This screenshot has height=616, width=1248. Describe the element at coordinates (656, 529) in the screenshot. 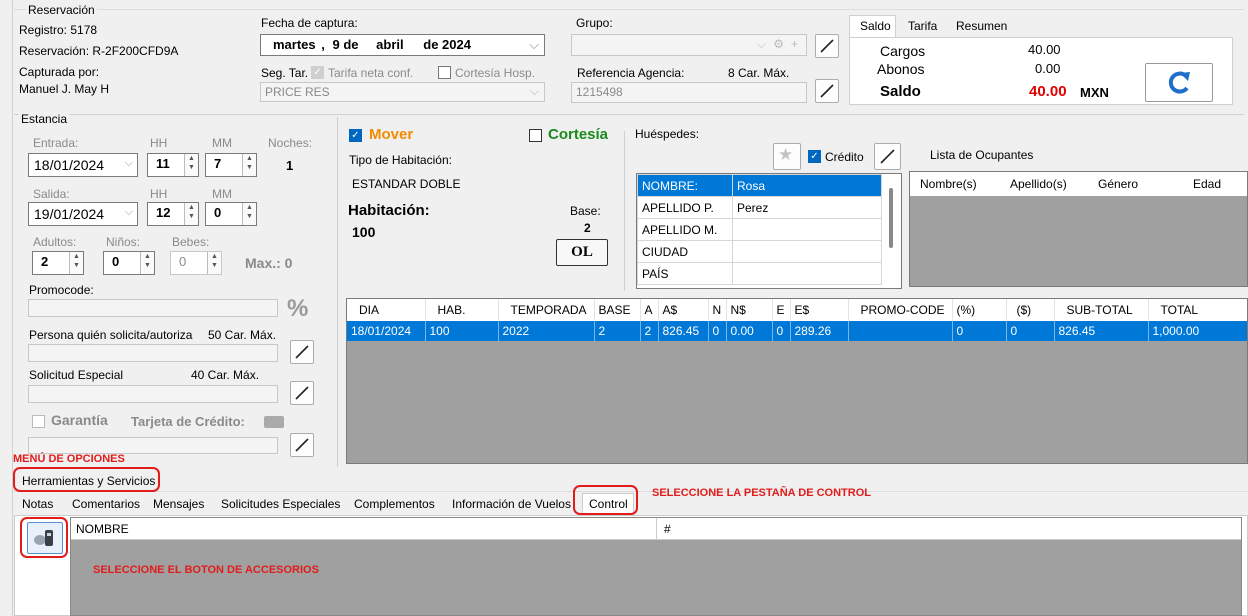

I see `control-col-divider` at that location.